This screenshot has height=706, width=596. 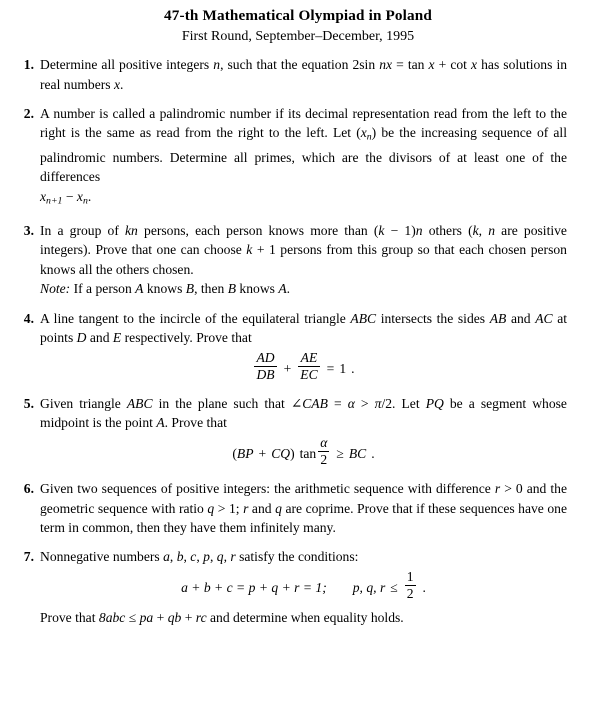 What do you see at coordinates (278, 508) in the screenshot?
I see `p6-q2: q` at bounding box center [278, 508].